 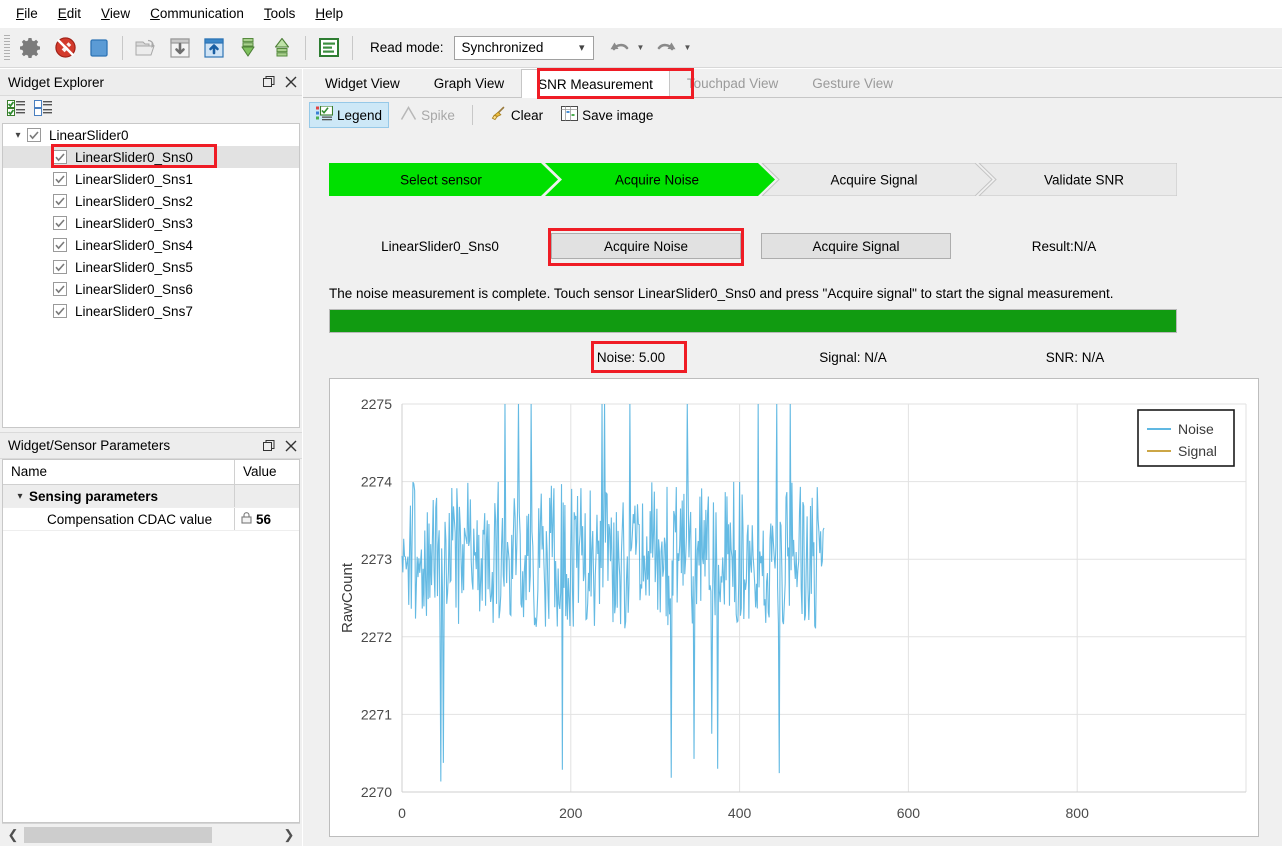 I want to click on tree-row-sns1: LinearSlider0_Sns1, so click(x=151, y=179).